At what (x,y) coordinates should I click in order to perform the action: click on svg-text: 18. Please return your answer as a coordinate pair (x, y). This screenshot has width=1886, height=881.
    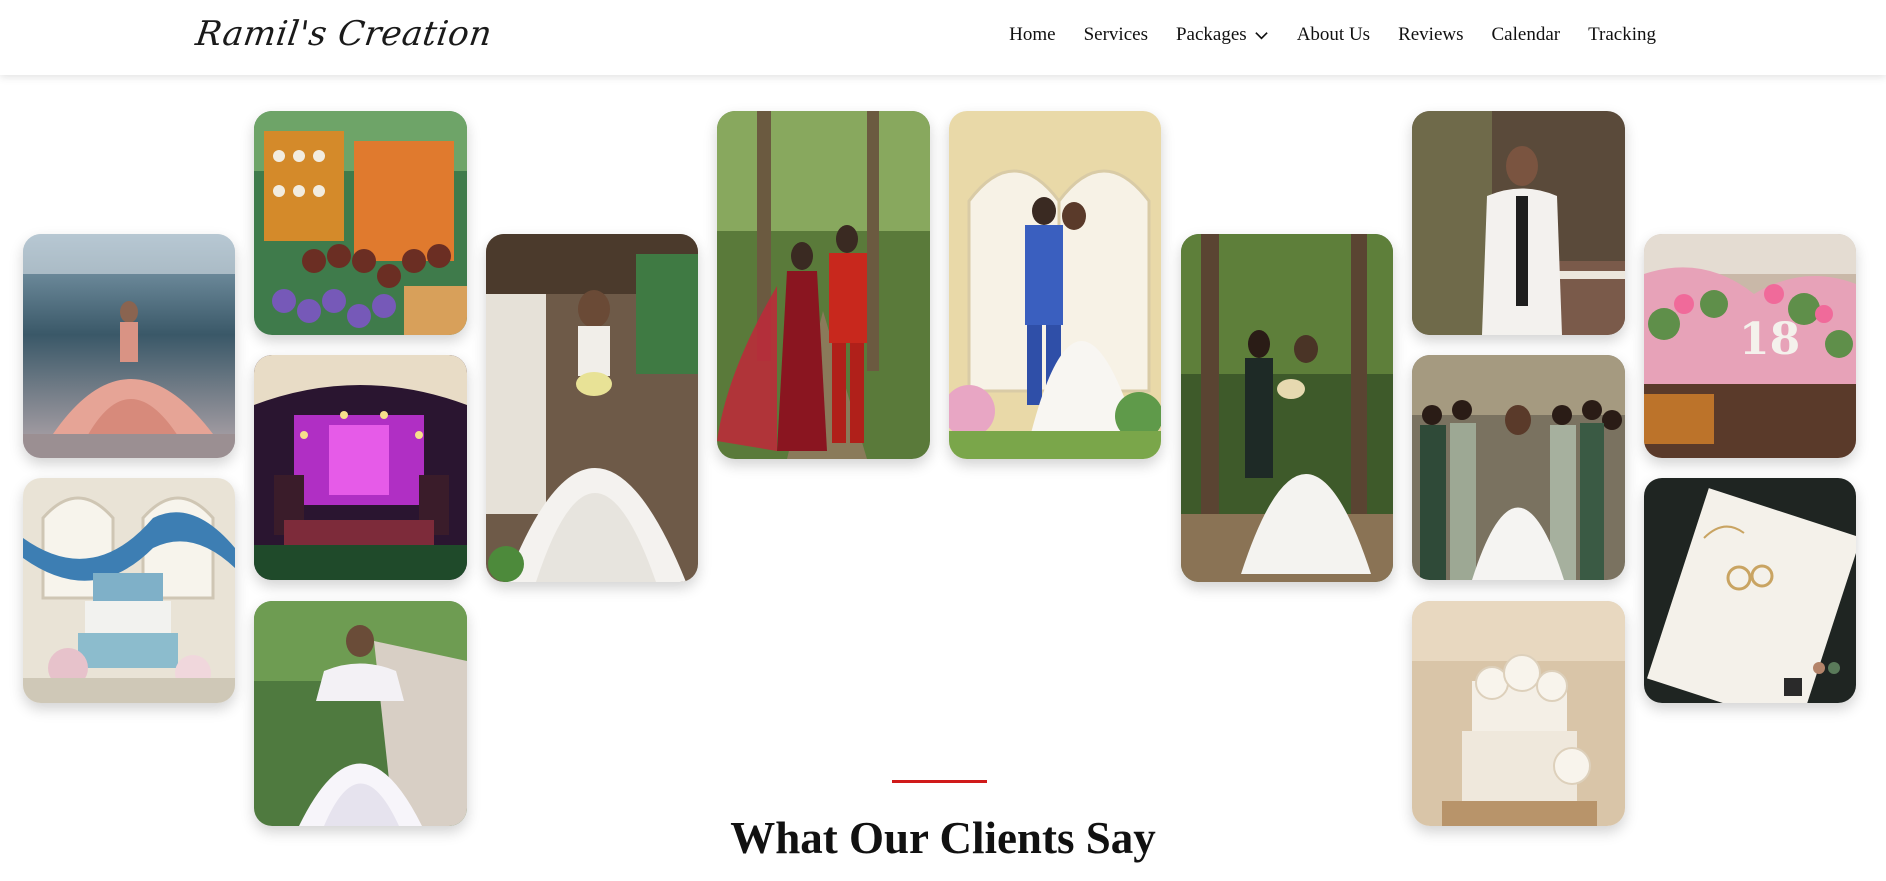
    Looking at the image, I should click on (1769, 339).